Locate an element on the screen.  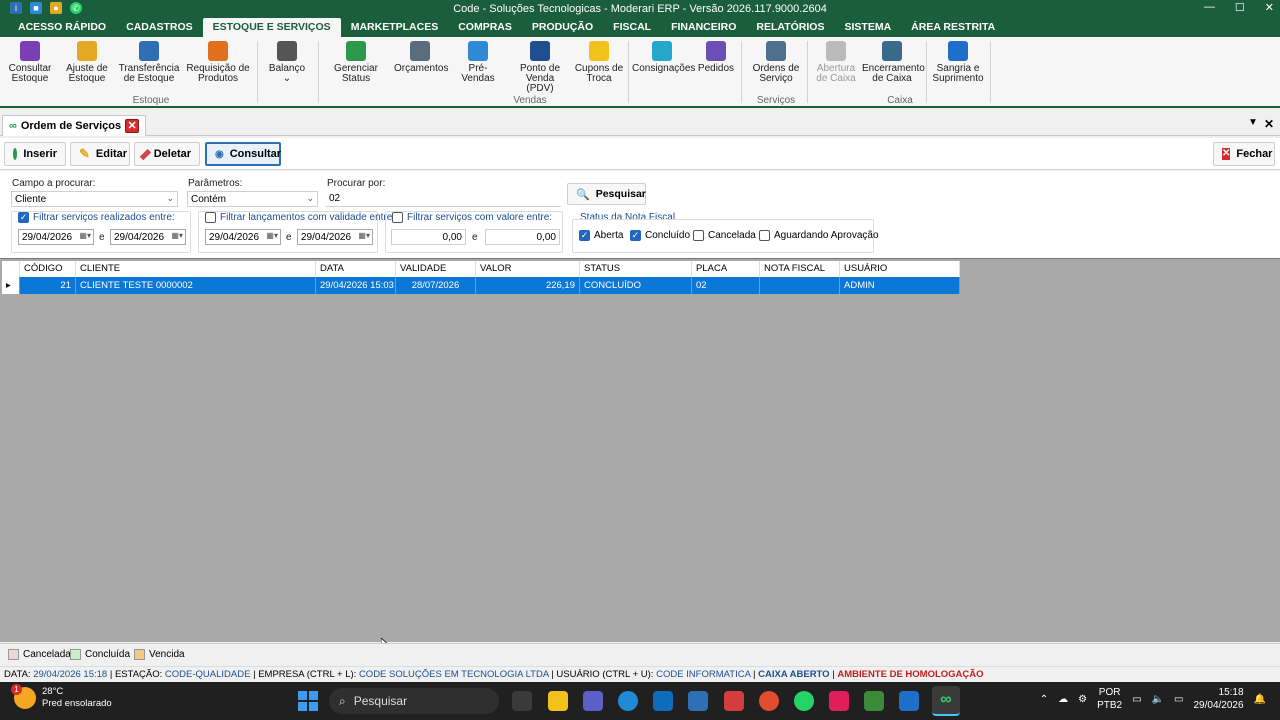
menu-item-3: MARKETPLACES is located at coordinates (395, 27).